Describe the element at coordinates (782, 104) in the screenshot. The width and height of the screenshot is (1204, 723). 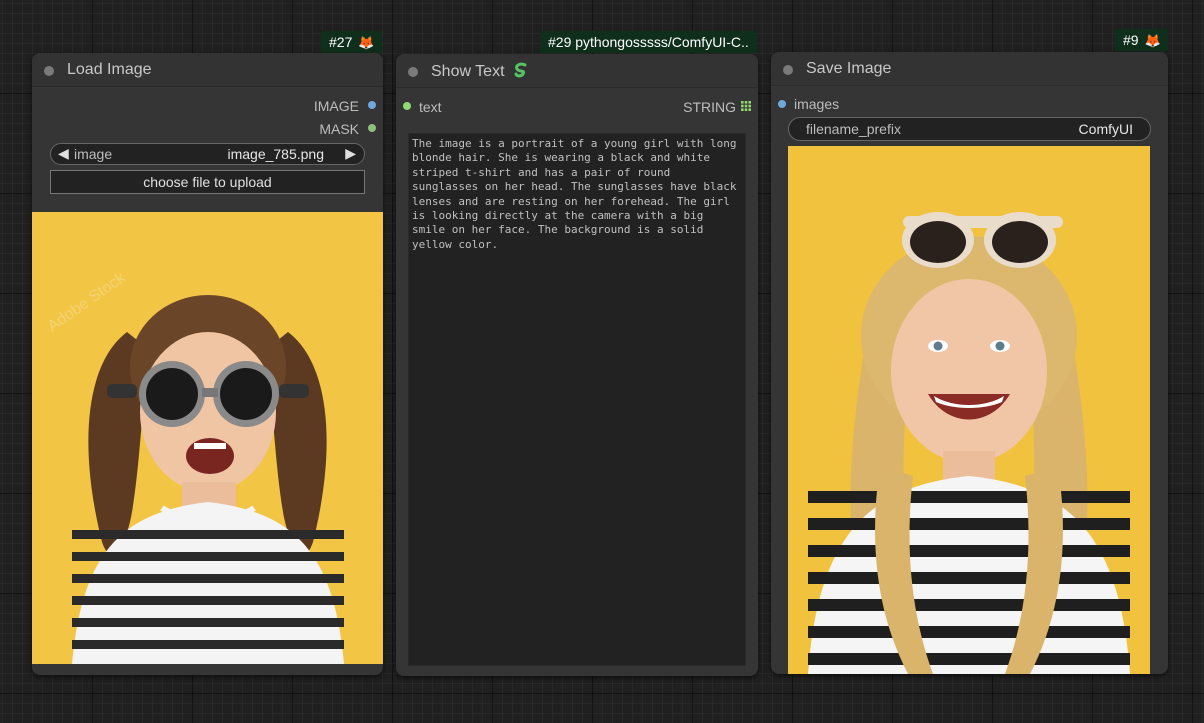
I see `input-slot-images` at that location.